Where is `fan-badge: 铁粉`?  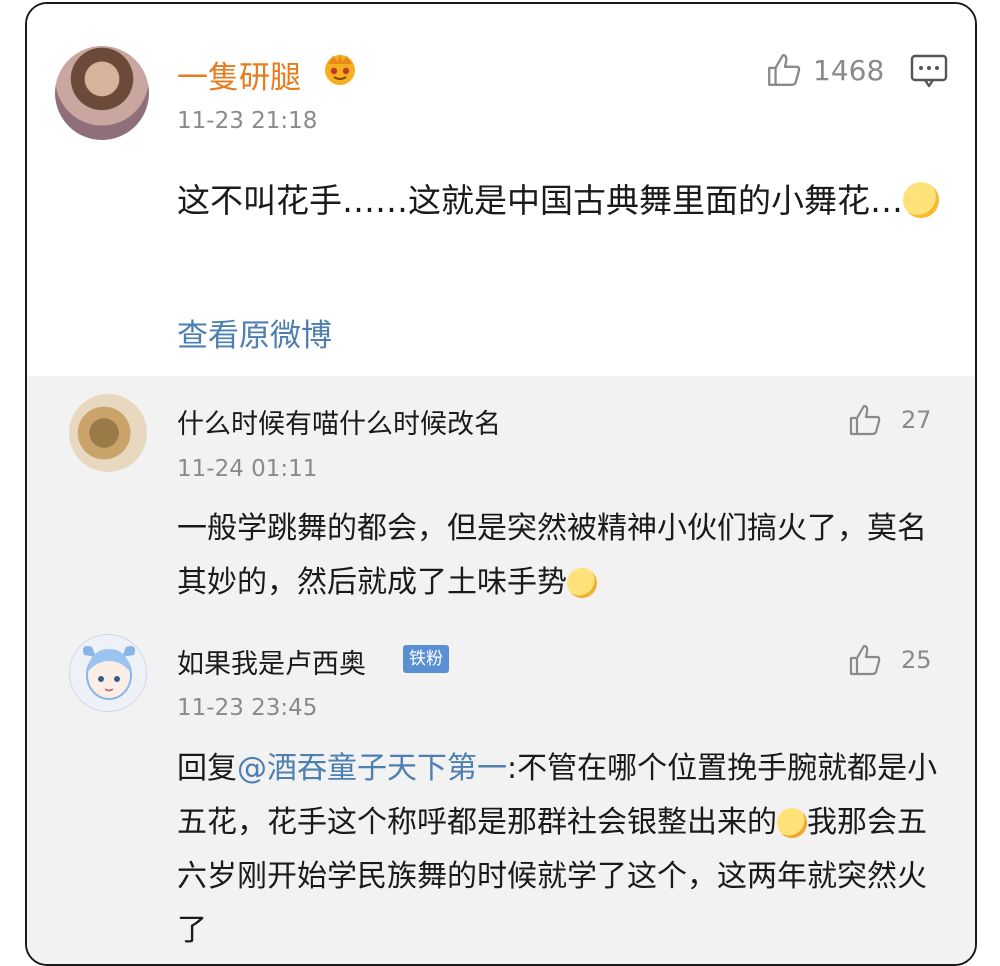 fan-badge: 铁粉 is located at coordinates (426, 659).